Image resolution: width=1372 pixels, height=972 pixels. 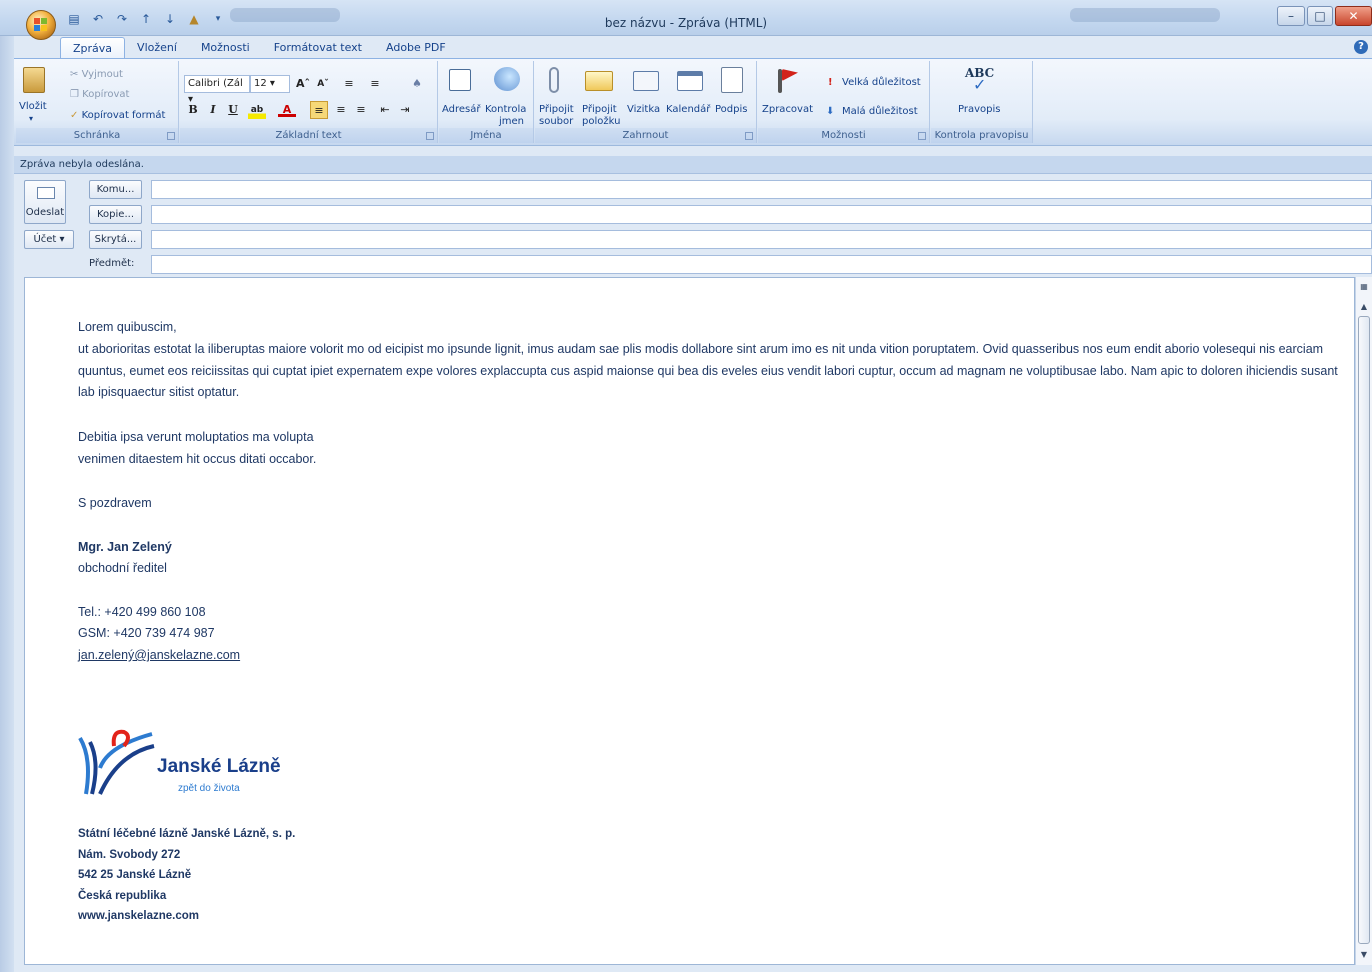 I want to click on calendar-button: Kalendář, so click(x=688, y=110).